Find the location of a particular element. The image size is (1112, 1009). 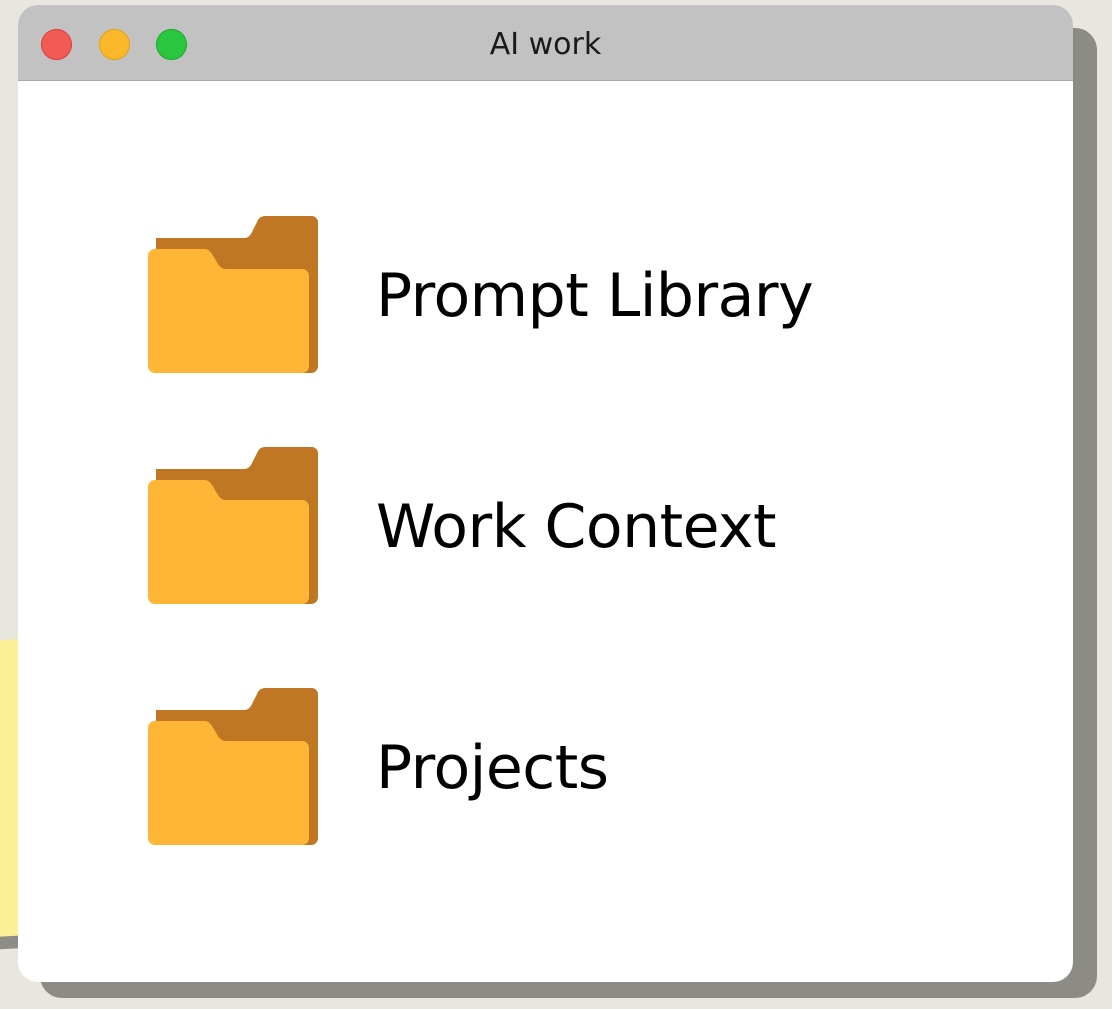

title-bar: AI work is located at coordinates (545, 43).